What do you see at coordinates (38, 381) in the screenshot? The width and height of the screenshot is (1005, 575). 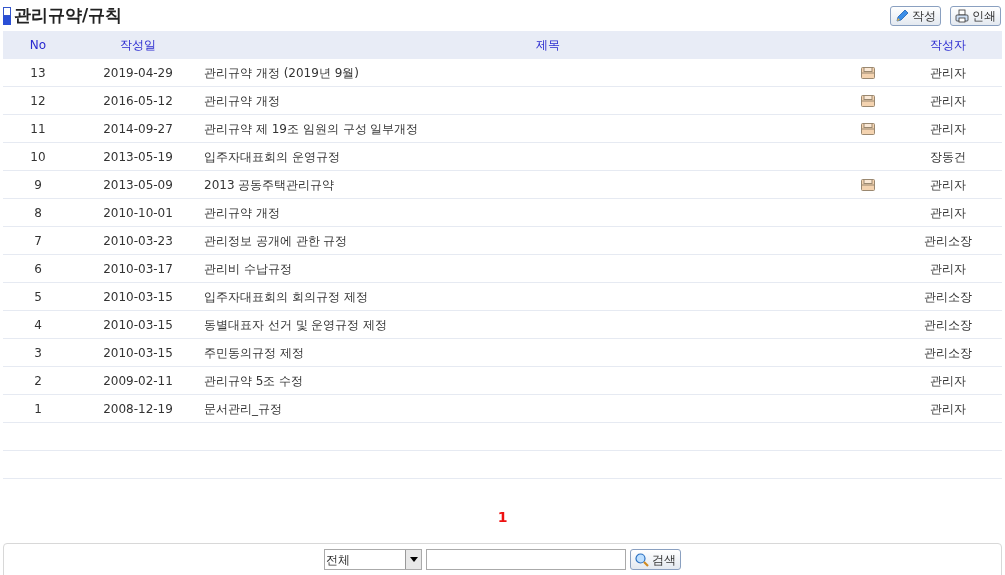 I see `table-cell-text: 2` at bounding box center [38, 381].